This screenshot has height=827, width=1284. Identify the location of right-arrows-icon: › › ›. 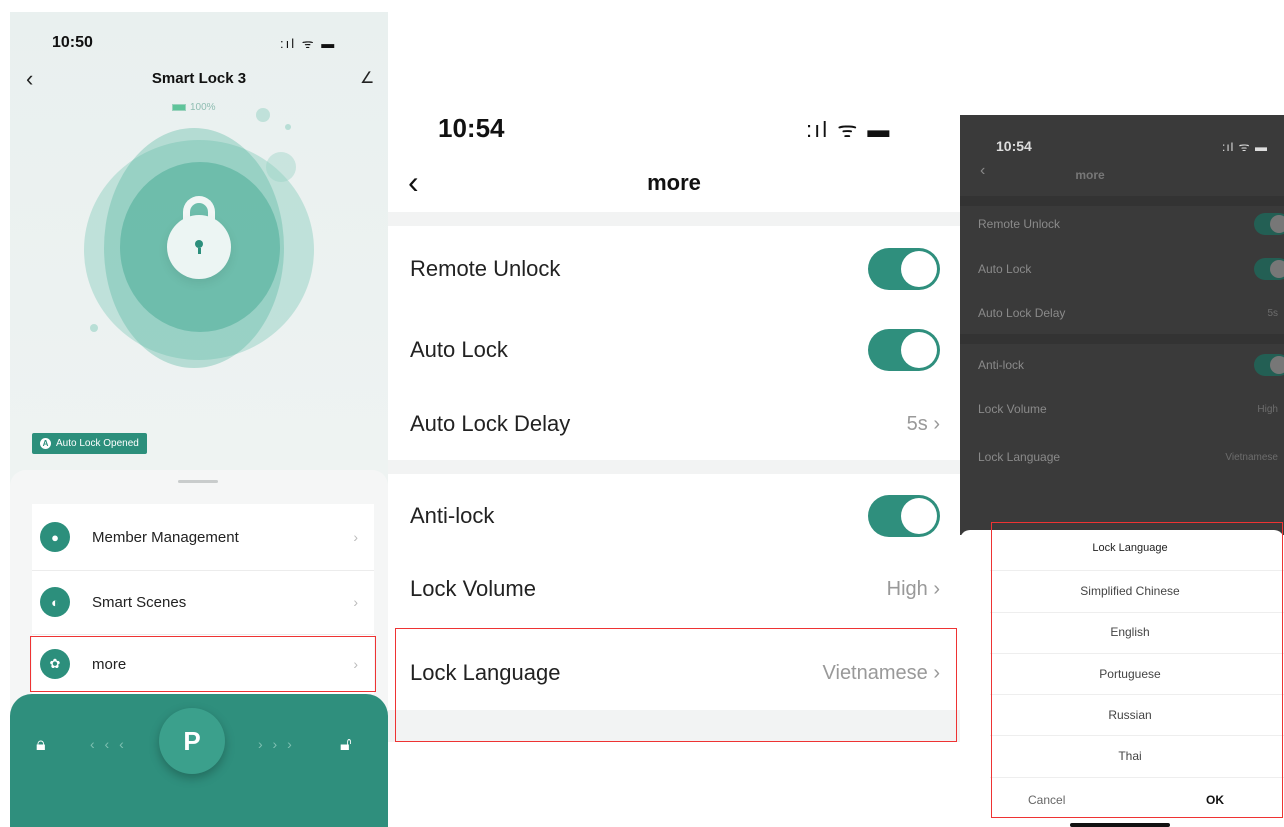
(276, 744).